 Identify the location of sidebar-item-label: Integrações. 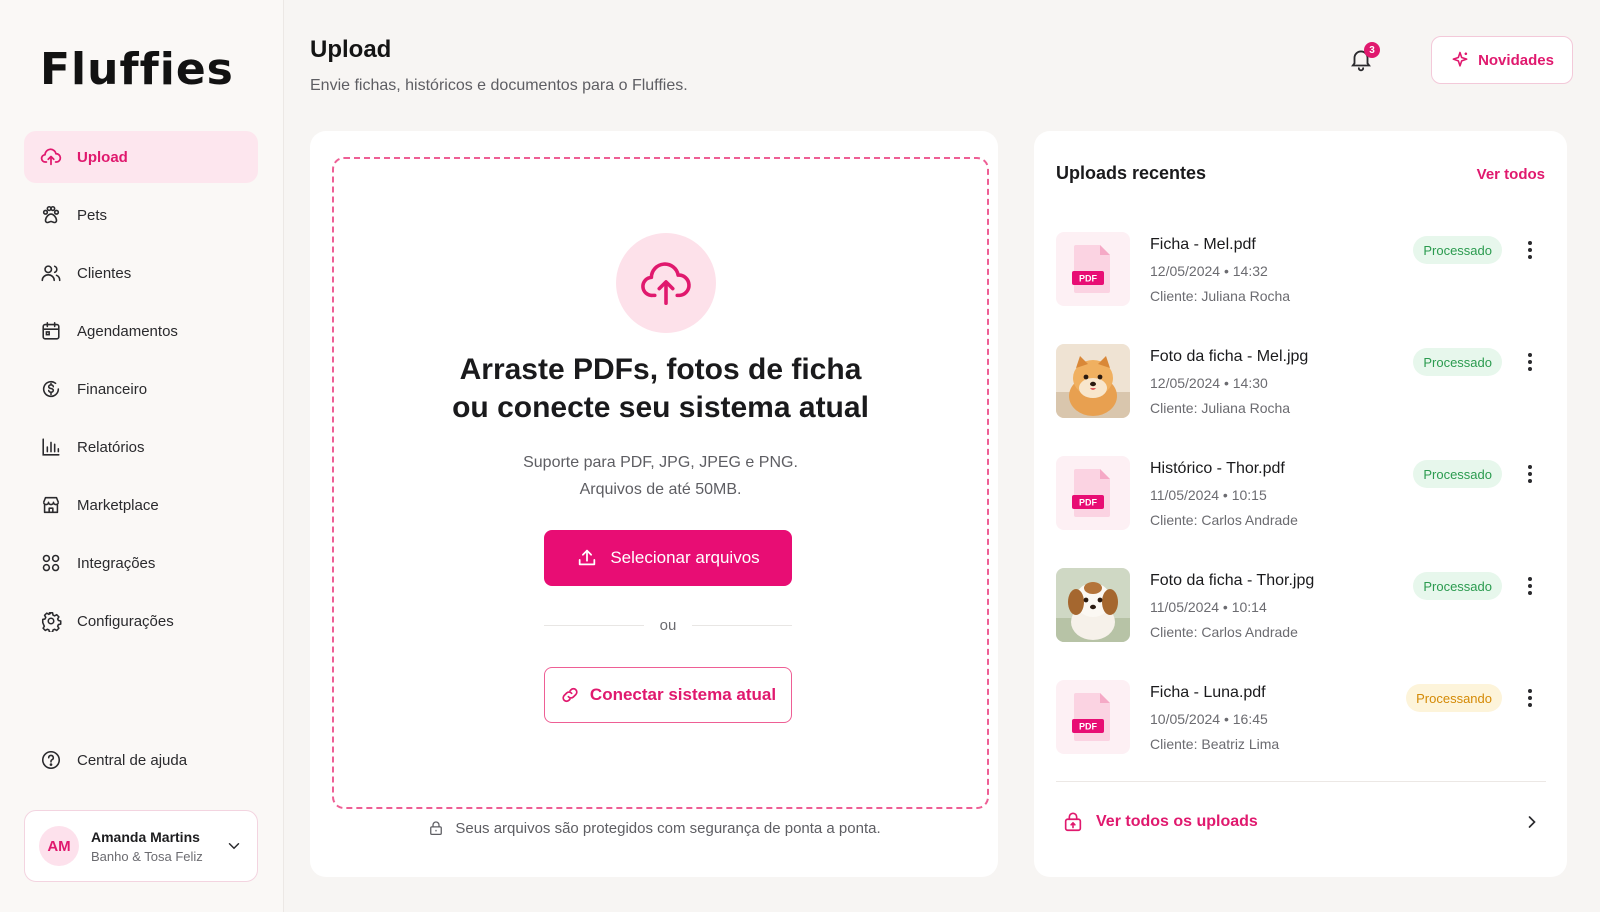
(116, 563).